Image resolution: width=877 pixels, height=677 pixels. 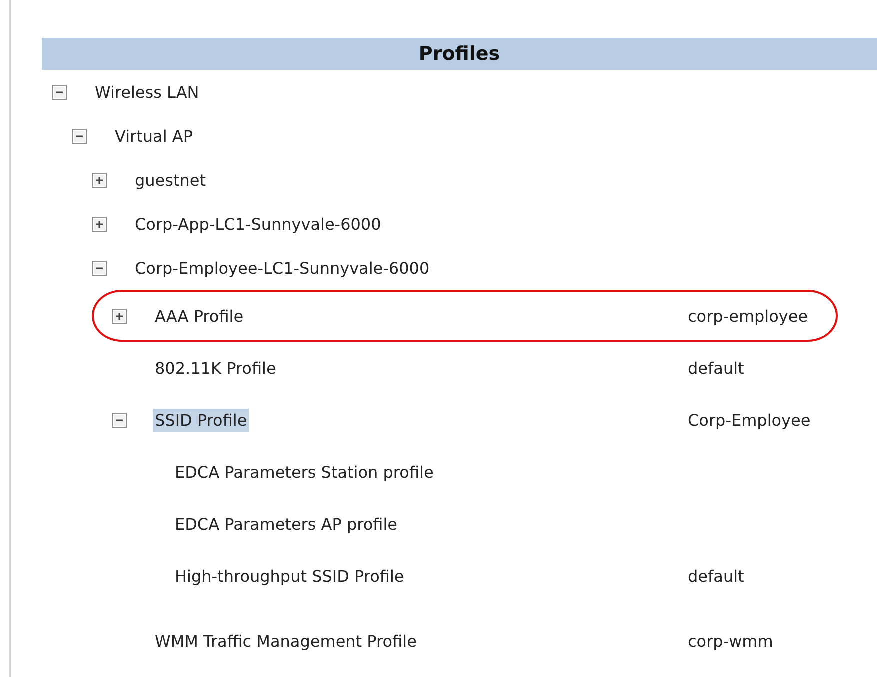 I want to click on tree-item: EDCA Parameters Station profile, so click(x=304, y=472).